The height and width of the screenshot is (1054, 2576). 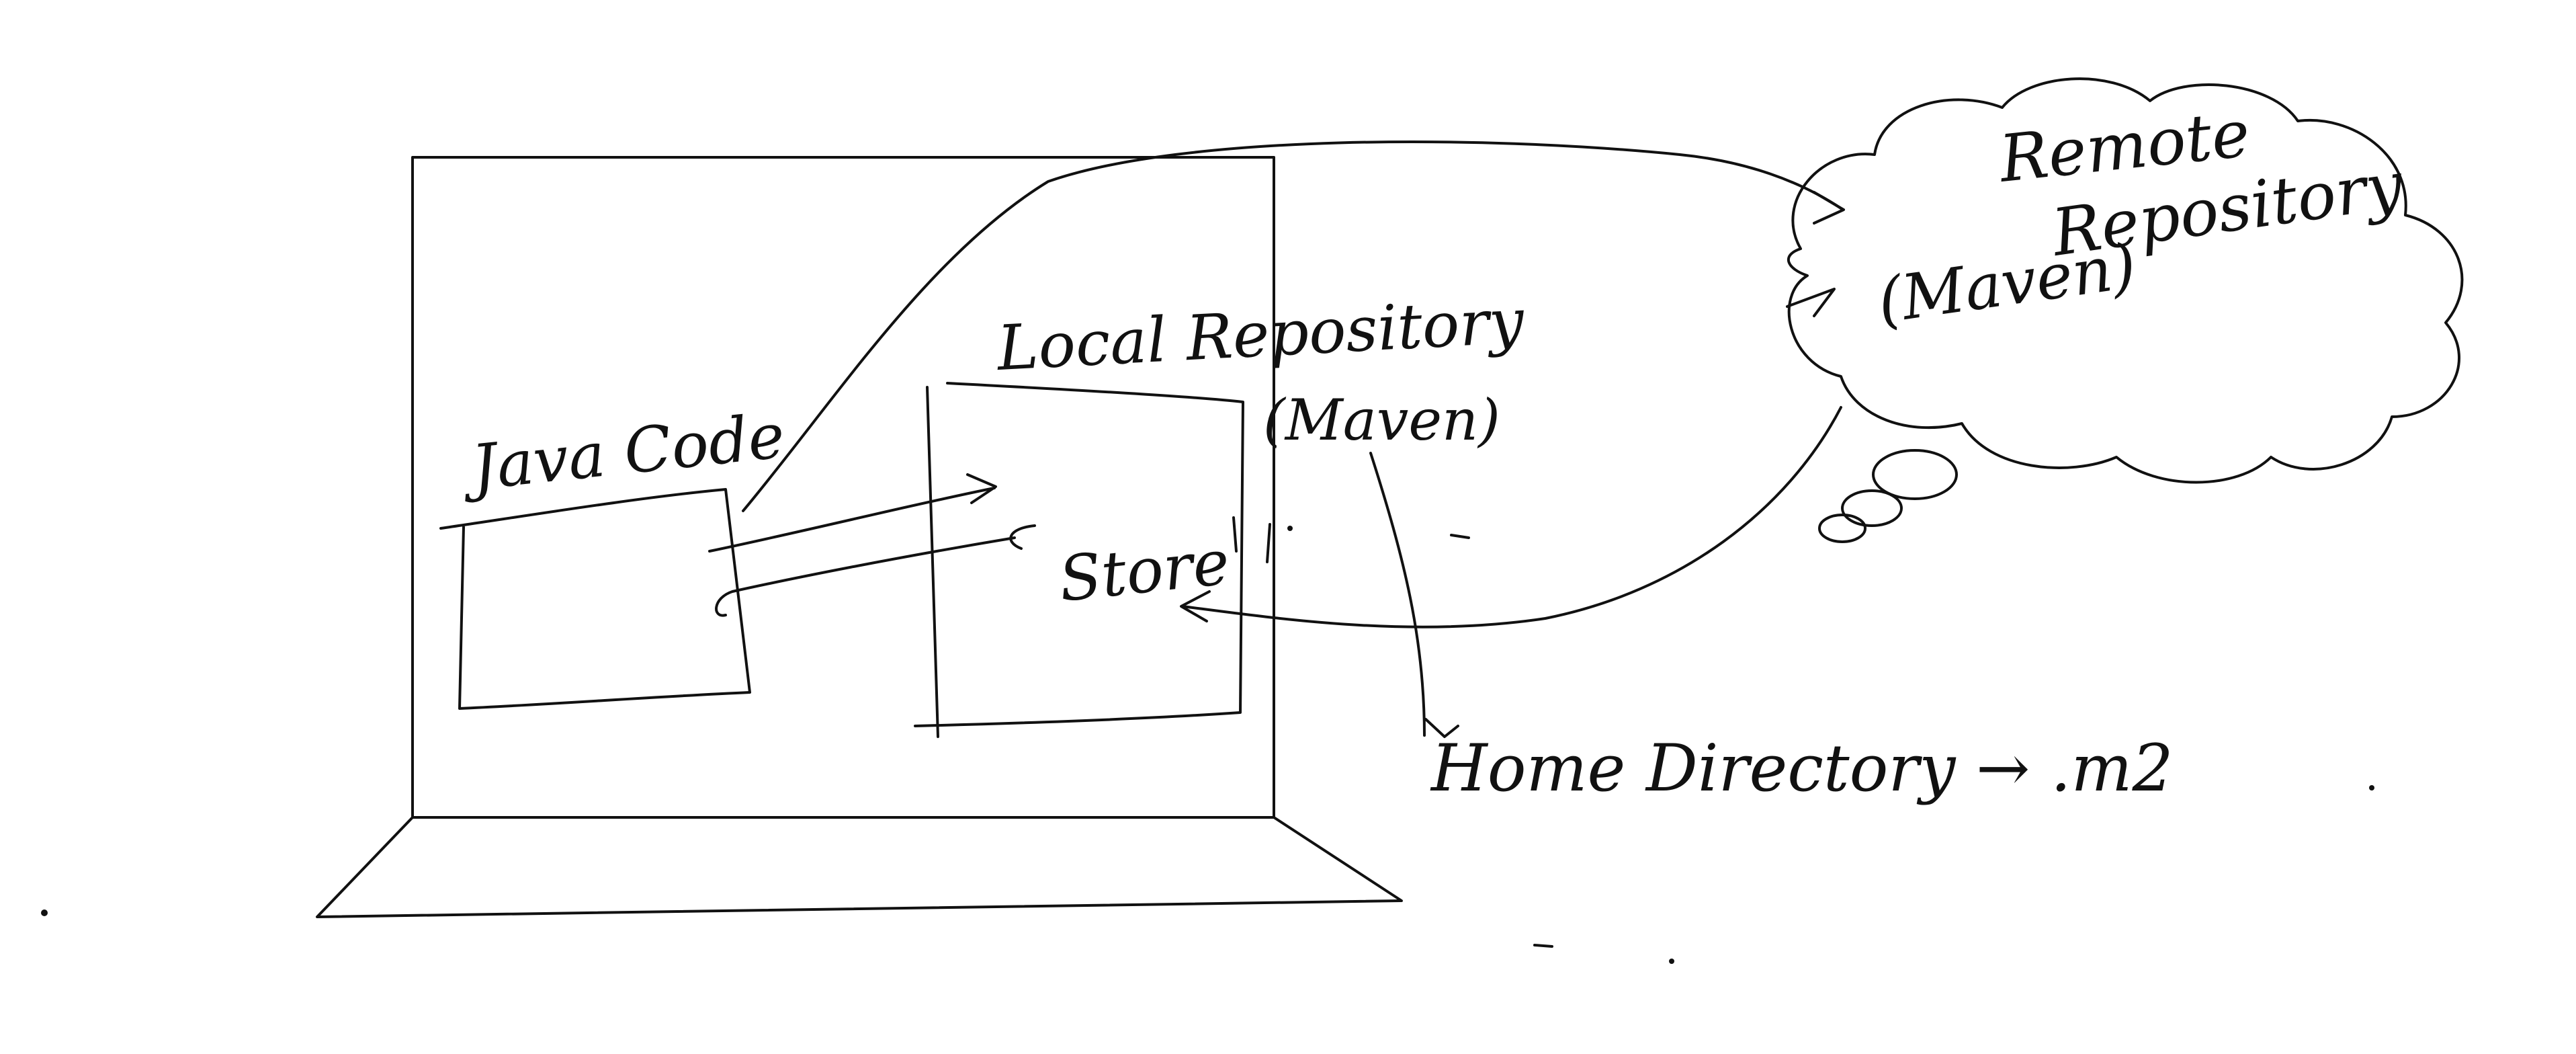 I want to click on arrow-java-to-local-head, so click(x=981, y=488).